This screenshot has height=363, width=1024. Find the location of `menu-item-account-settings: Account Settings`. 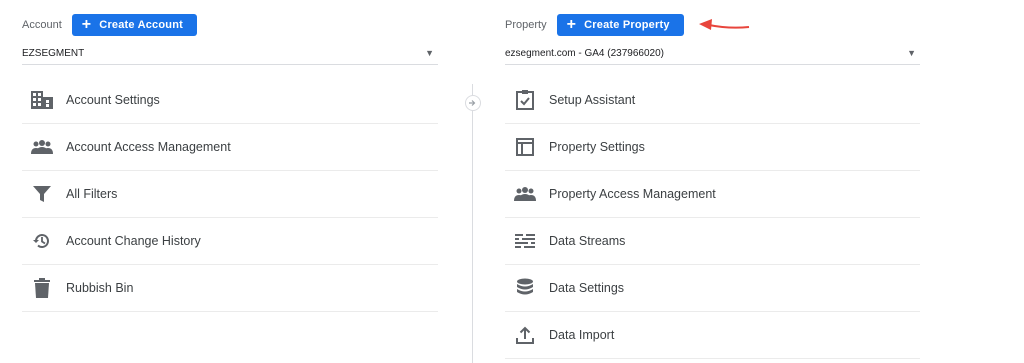

menu-item-account-settings: Account Settings is located at coordinates (230, 100).